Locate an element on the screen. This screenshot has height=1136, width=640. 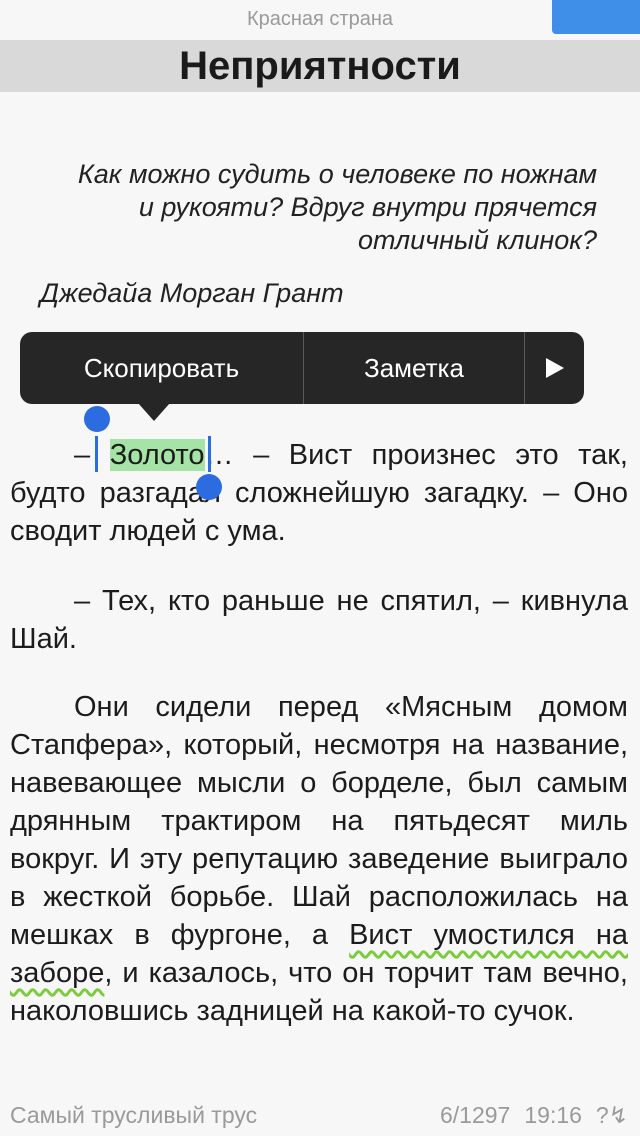
note-button: Заметка is located at coordinates (414, 368).